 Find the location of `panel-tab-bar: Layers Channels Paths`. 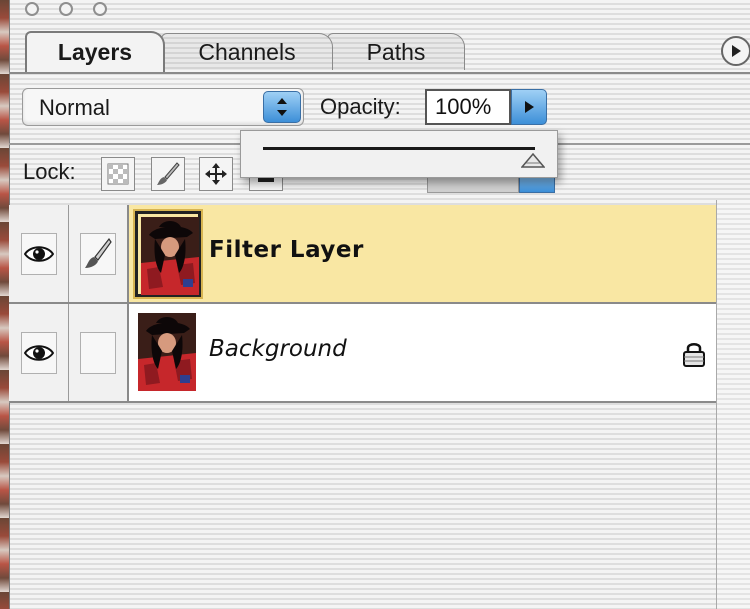

panel-tab-bar: Layers Channels Paths is located at coordinates (379, 51).